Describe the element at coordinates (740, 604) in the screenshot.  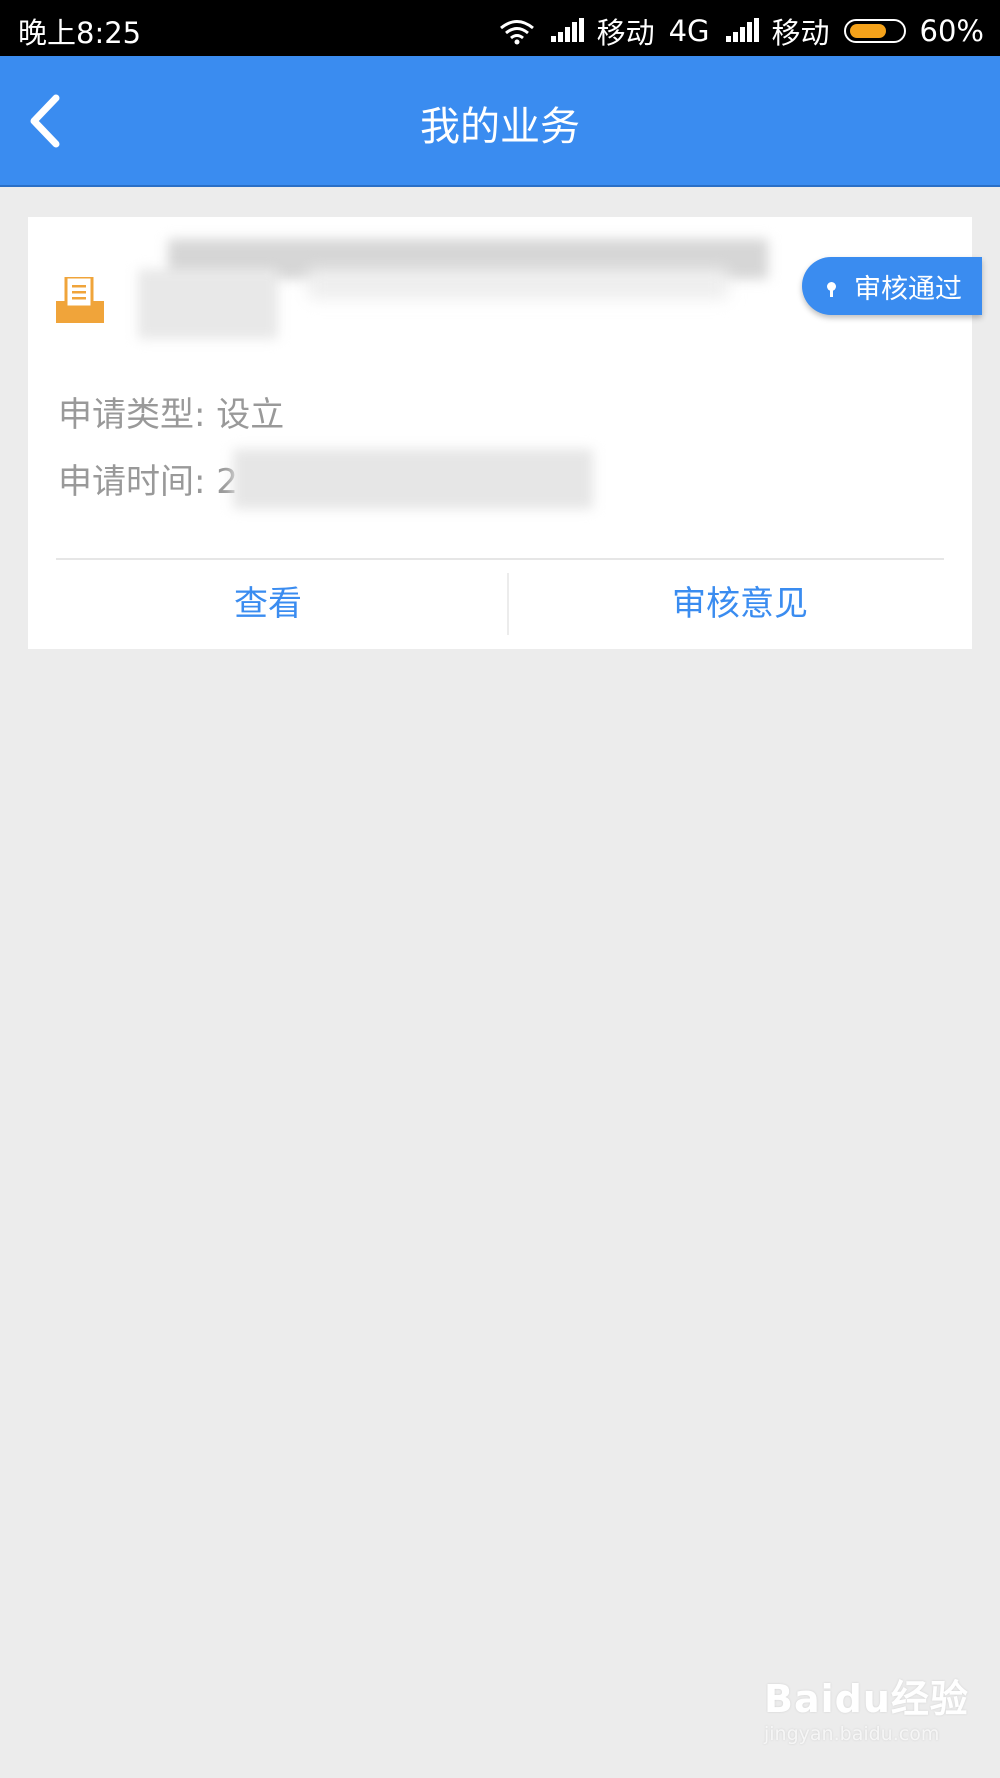
I see `review-opinion-button: 审核意见` at that location.